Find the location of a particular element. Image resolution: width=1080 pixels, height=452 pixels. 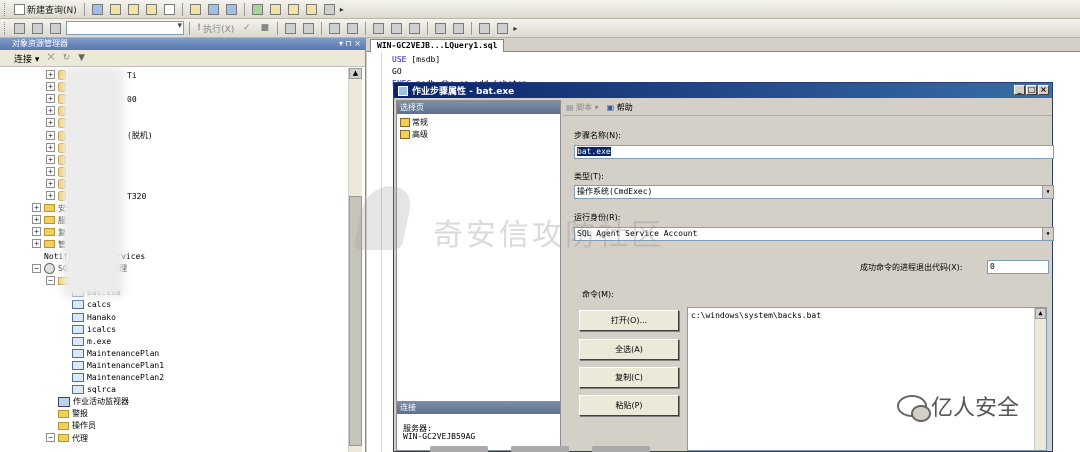

step-name-input: bat.exe is located at coordinates (814, 152).